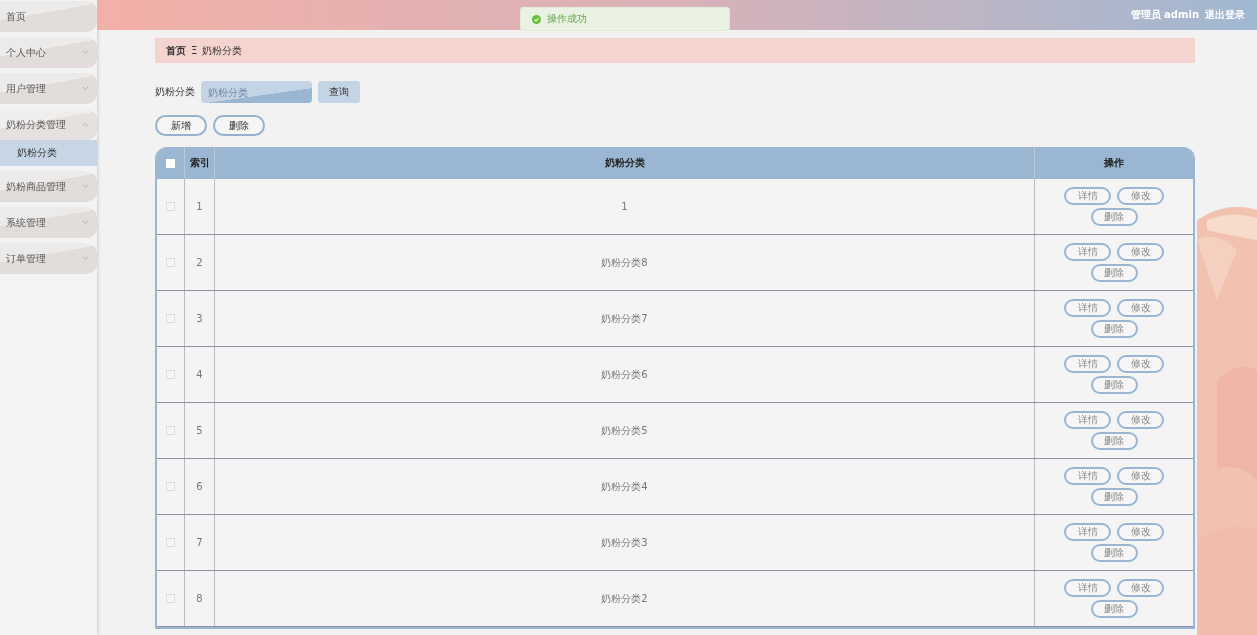 This screenshot has width=1257, height=635. I want to click on sidebar-item: 个人中心, so click(48, 52).